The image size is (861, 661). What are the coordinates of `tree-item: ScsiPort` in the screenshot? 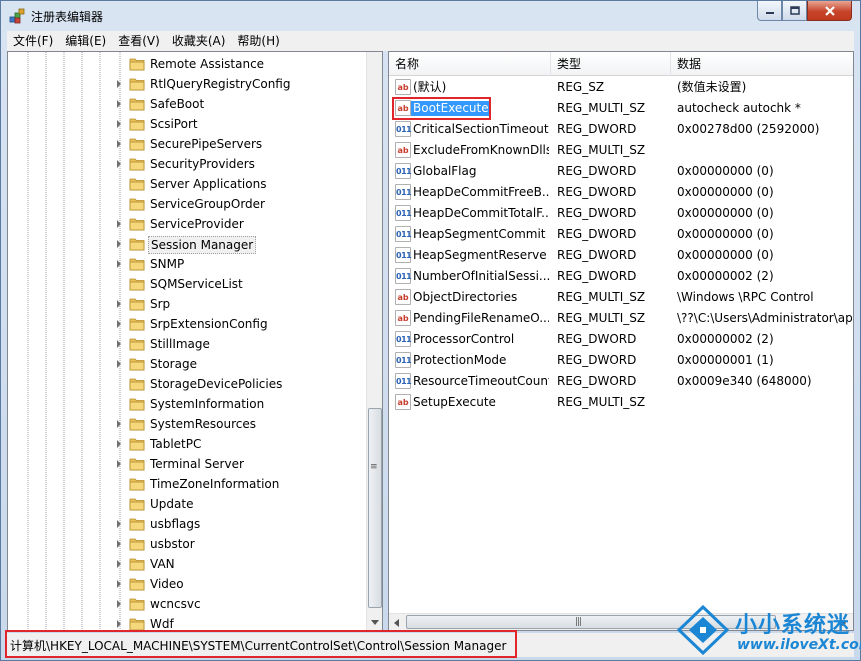 It's located at (188, 124).